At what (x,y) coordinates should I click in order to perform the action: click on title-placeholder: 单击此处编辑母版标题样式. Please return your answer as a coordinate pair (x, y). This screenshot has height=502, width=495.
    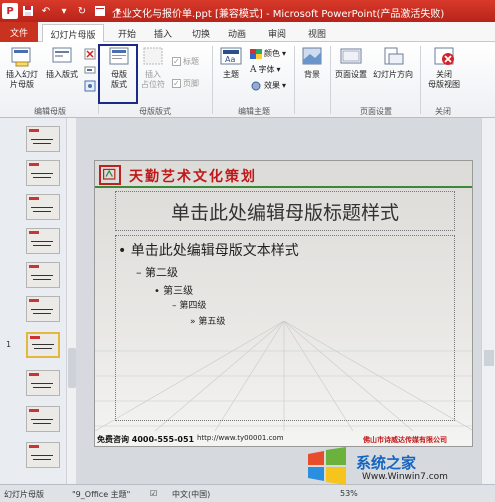
    Looking at the image, I should click on (285, 211).